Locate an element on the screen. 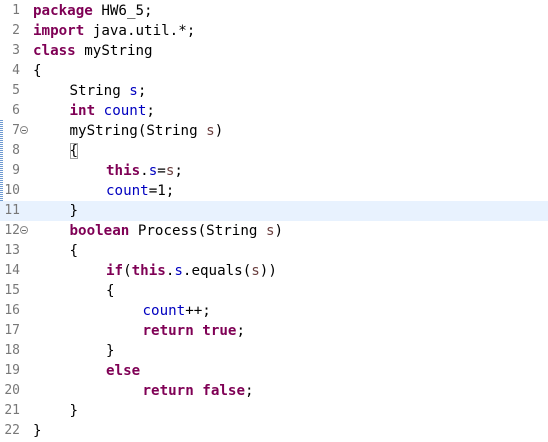 This screenshot has width=548, height=442. code-text: String s; is located at coordinates (108, 91).